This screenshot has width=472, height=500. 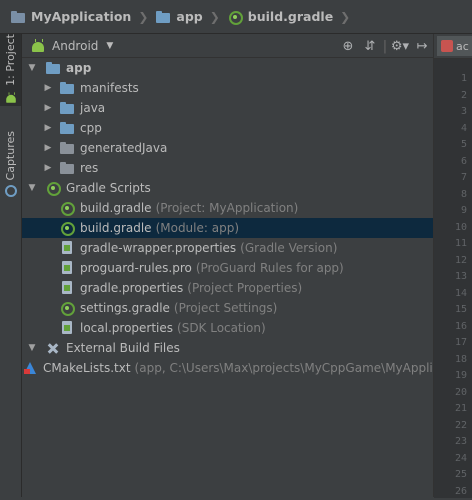 What do you see at coordinates (227, 46) in the screenshot?
I see `project-panel-toolbar: Android ▼ ⊕ ⇵ | ⚙▾ ↦` at bounding box center [227, 46].